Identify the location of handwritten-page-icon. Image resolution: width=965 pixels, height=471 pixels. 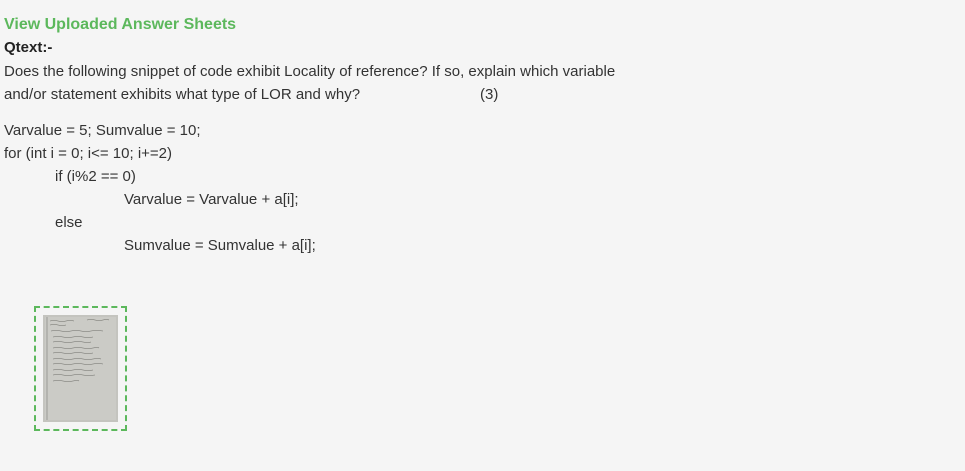
(80, 368).